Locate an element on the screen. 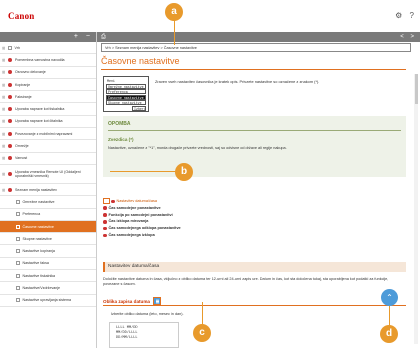 The height and width of the screenshot is (348, 420). topic-link-auto-logout: Čas samodejnega odklopa ponastavitve is located at coordinates (142, 228).